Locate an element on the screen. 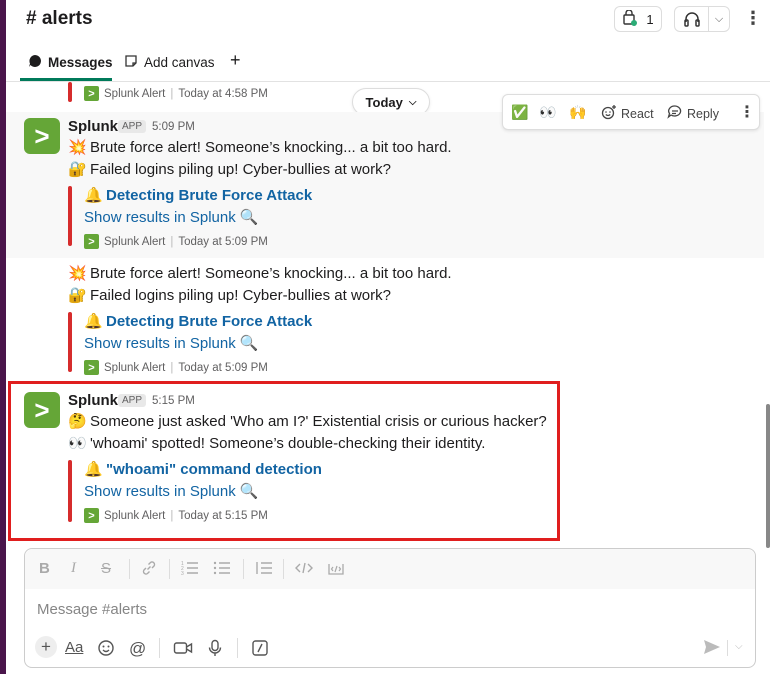 Image resolution: width=770 pixels, height=674 pixels. slash-command-icon is located at coordinates (260, 650).